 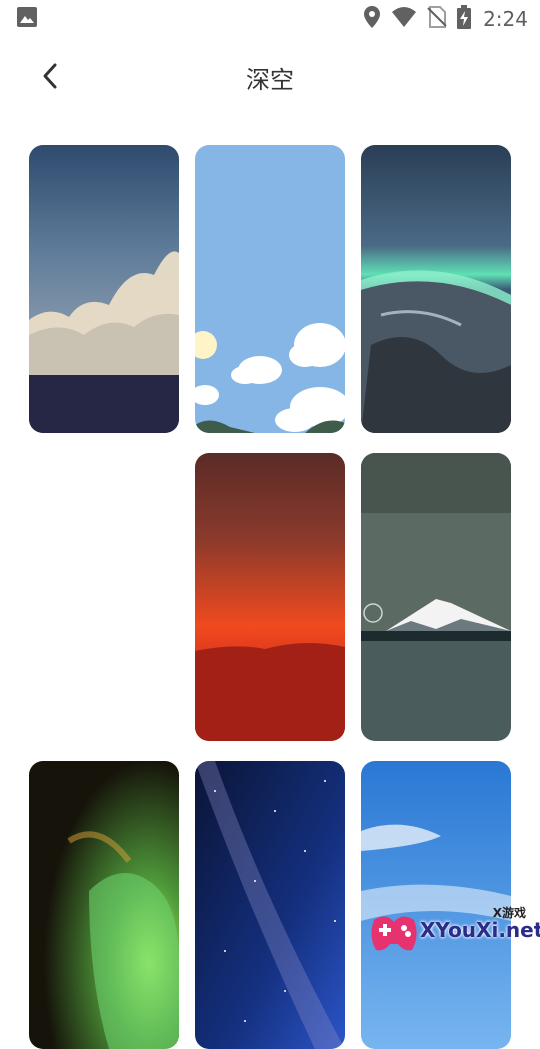 I want to click on image-notification-icon, so click(x=27, y=19).